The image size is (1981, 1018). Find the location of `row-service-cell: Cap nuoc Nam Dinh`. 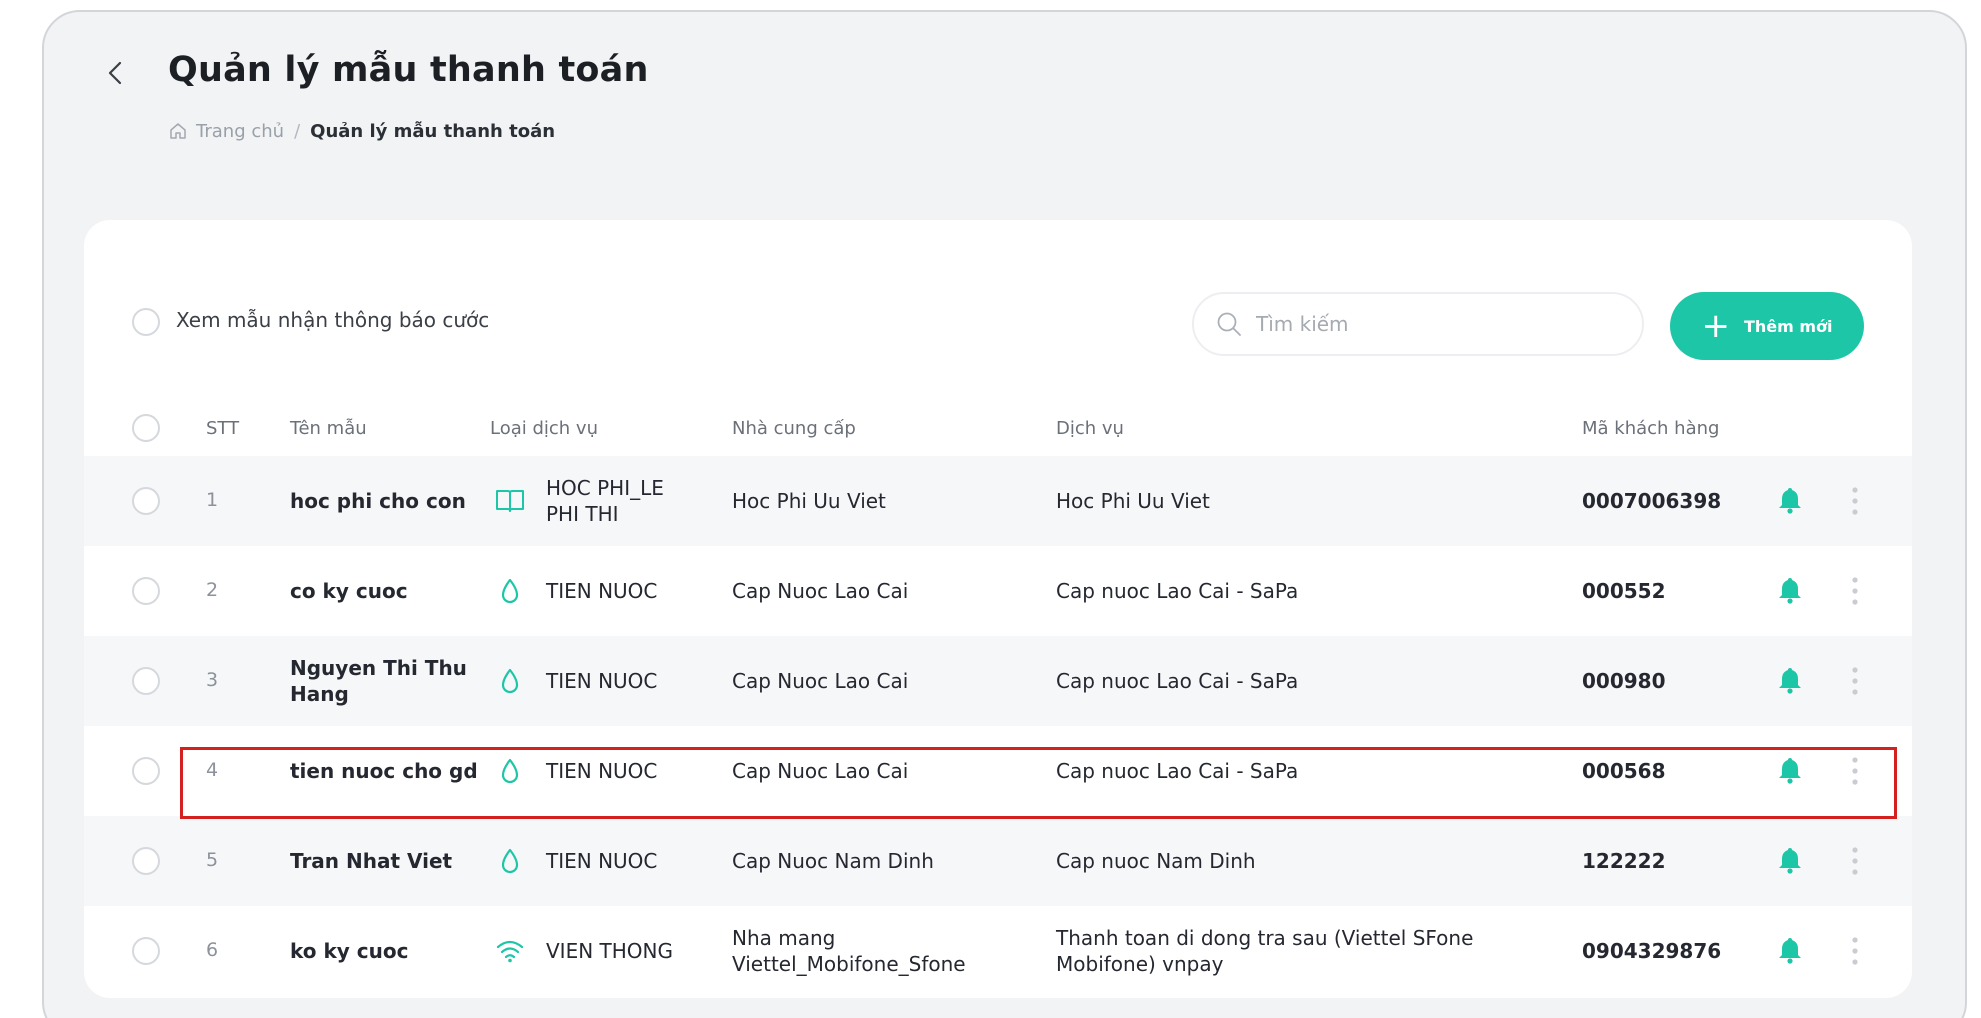

row-service-cell: Cap nuoc Nam Dinh is located at coordinates (1296, 861).